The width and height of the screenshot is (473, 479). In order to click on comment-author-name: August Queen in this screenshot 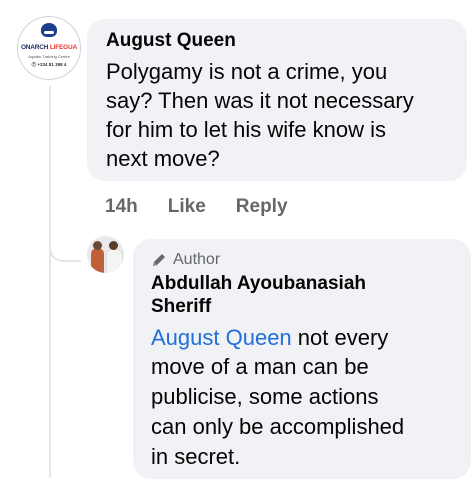, I will do `click(171, 41)`.